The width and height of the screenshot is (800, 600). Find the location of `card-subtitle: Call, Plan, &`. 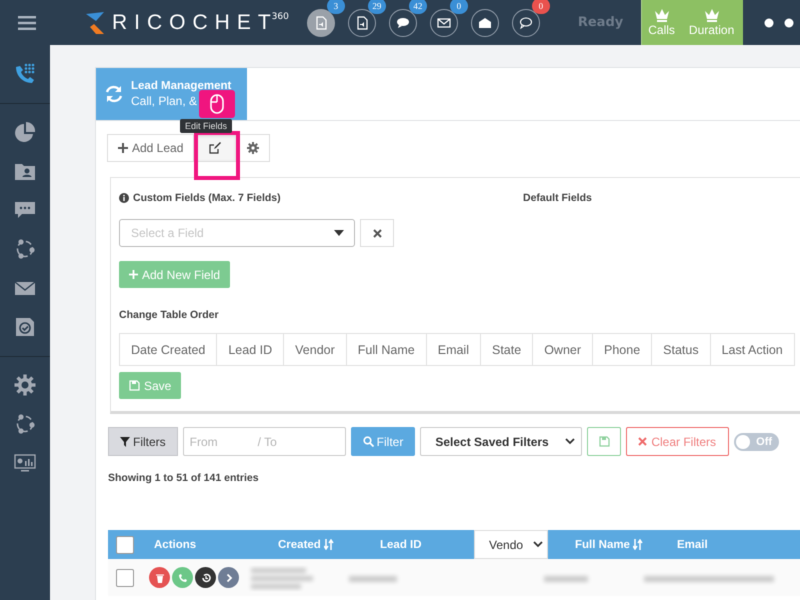

card-subtitle: Call, Plan, & is located at coordinates (164, 101).